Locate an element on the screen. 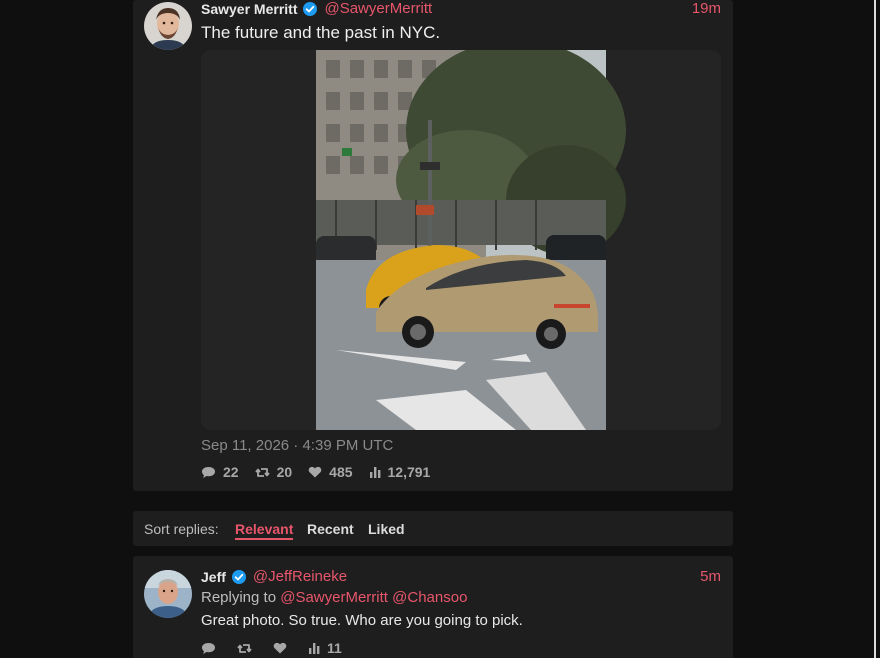 The height and width of the screenshot is (658, 880). display-name: Jeff is located at coordinates (213, 577).